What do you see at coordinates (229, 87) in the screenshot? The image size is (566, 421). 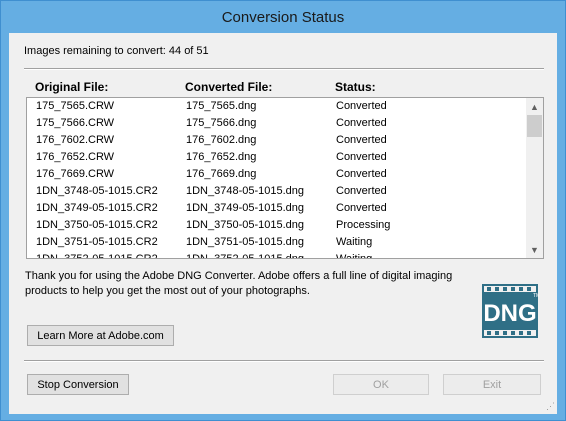 I see `column-header-converted-file: Converted File:` at bounding box center [229, 87].